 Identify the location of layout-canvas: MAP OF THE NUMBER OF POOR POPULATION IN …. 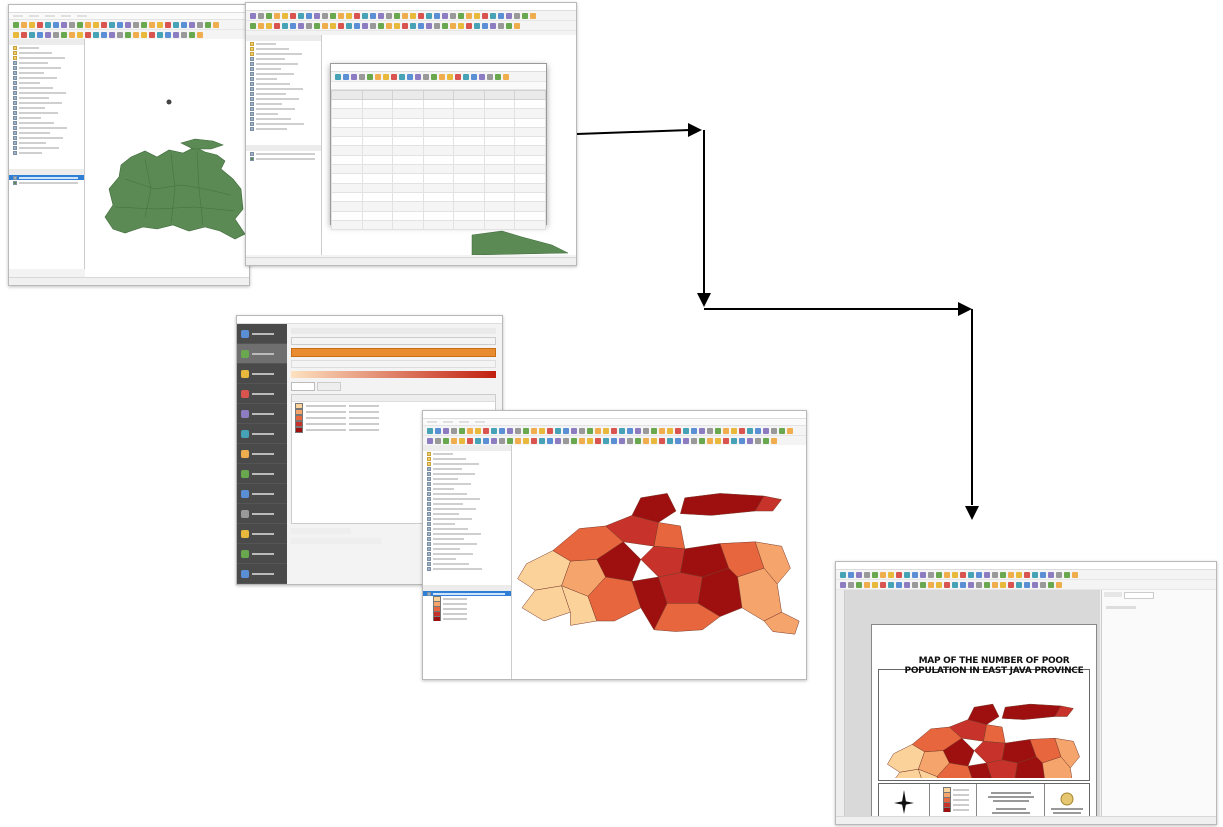
(972, 707).